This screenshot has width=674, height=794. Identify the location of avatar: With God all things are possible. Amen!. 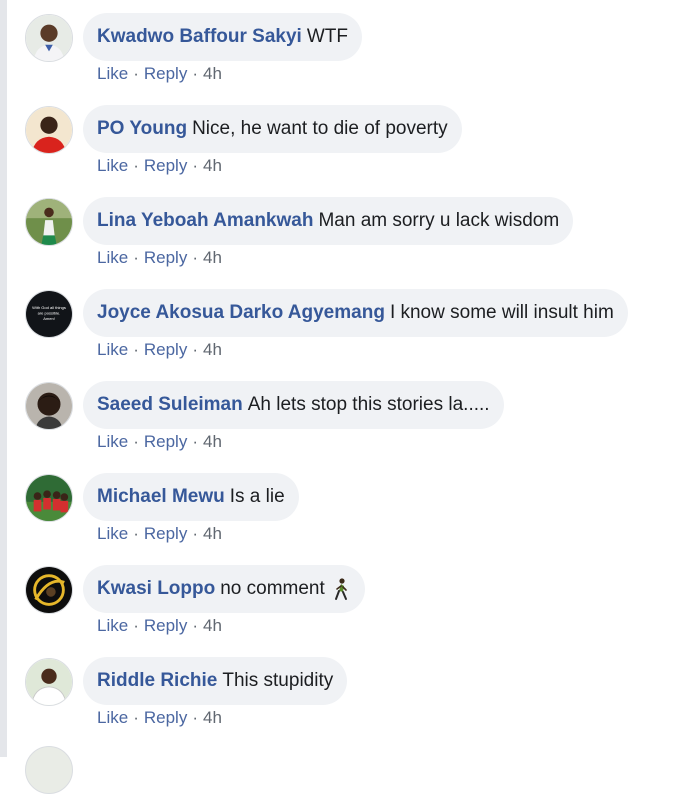
(49, 314).